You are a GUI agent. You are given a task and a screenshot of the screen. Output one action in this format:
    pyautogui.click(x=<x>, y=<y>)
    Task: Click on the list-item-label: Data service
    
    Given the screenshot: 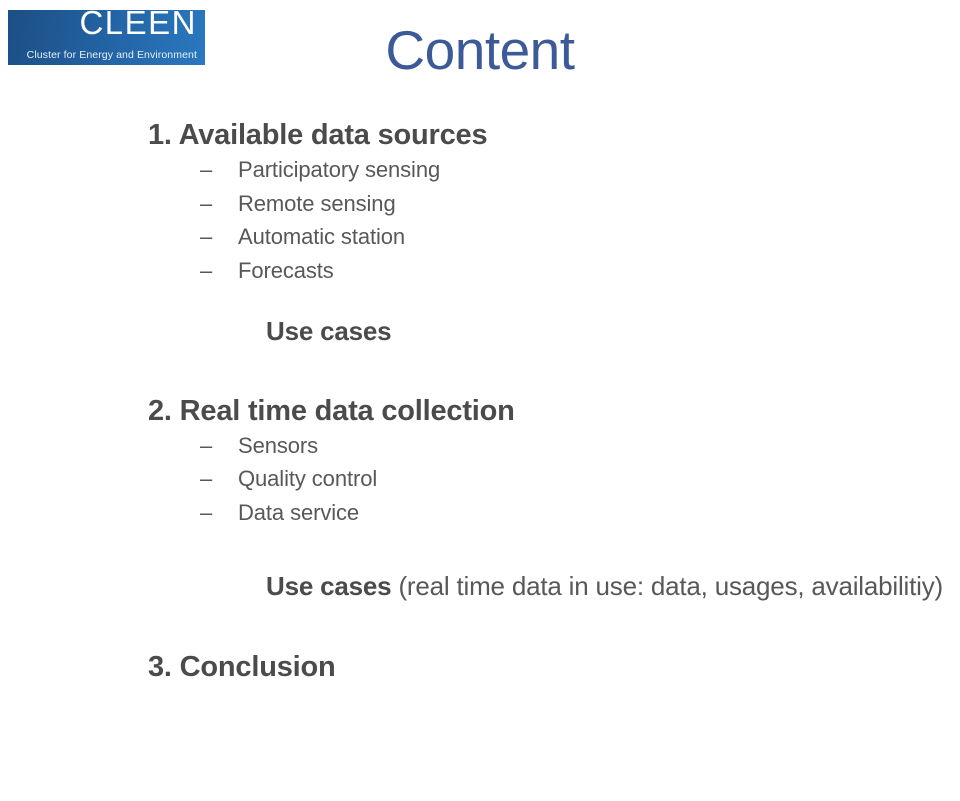 What is the action you would take?
    pyautogui.click(x=299, y=512)
    